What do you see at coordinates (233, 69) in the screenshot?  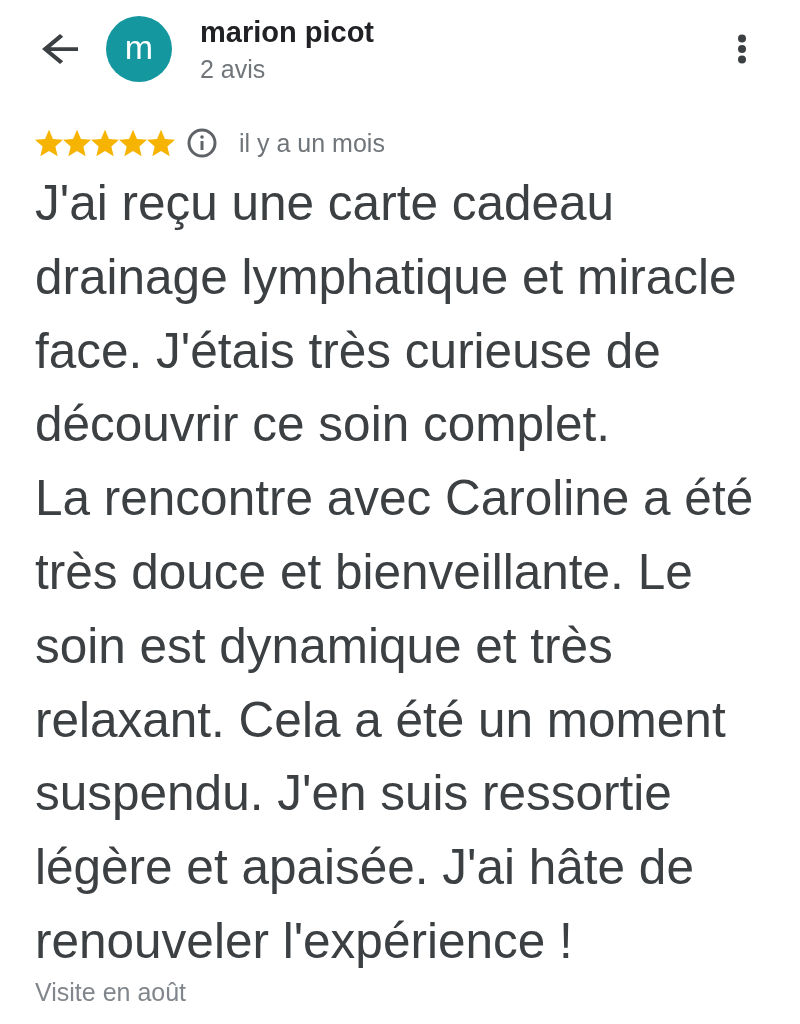 I see `review-count: 2 avis` at bounding box center [233, 69].